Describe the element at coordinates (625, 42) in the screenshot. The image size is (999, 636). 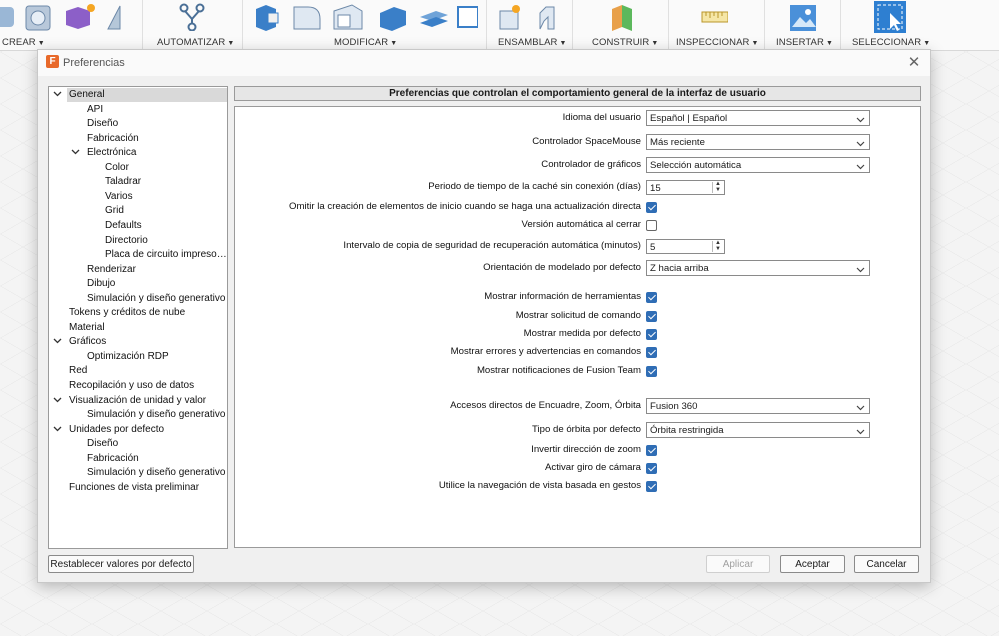
I see `construct-menu-label: CONSTRUIR ▼` at that location.